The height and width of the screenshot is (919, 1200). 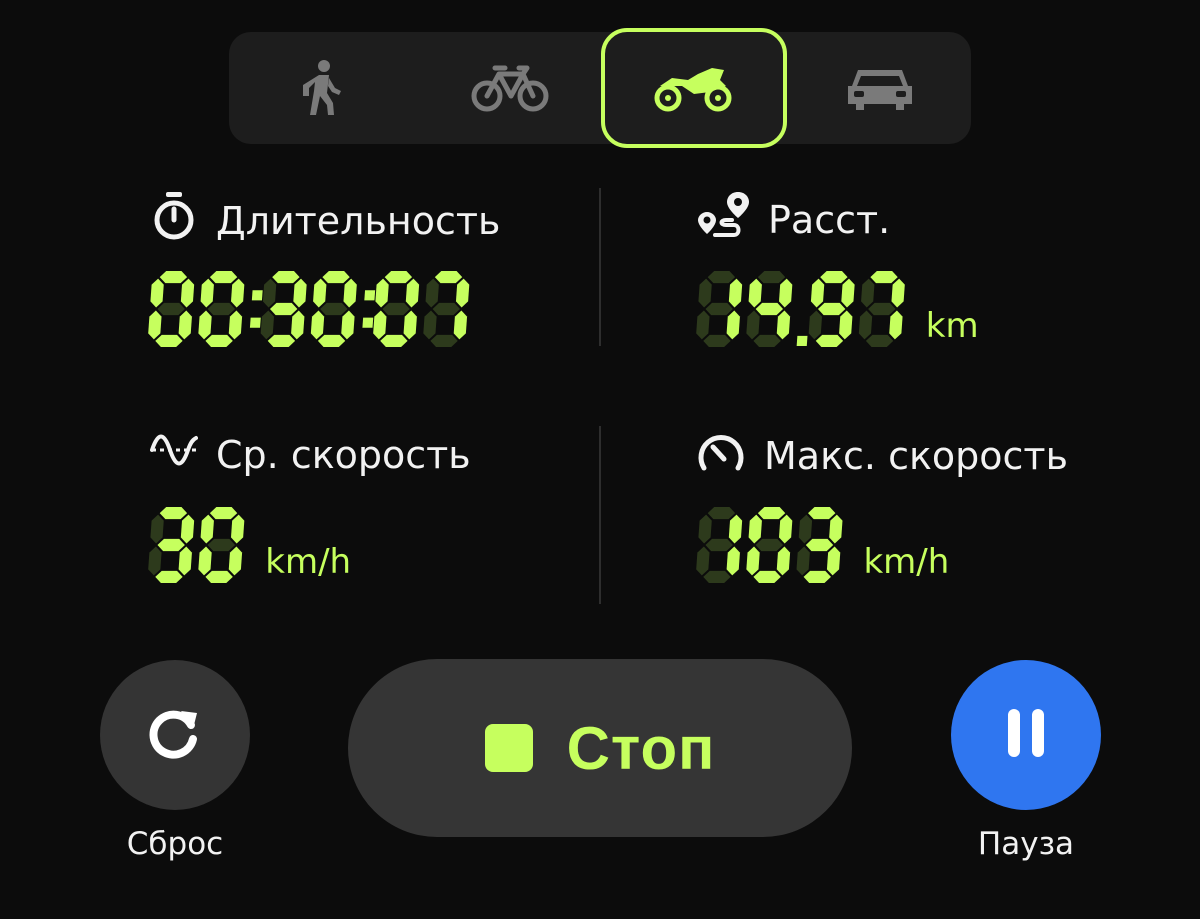 I want to click on reset-button, so click(x=175, y=735).